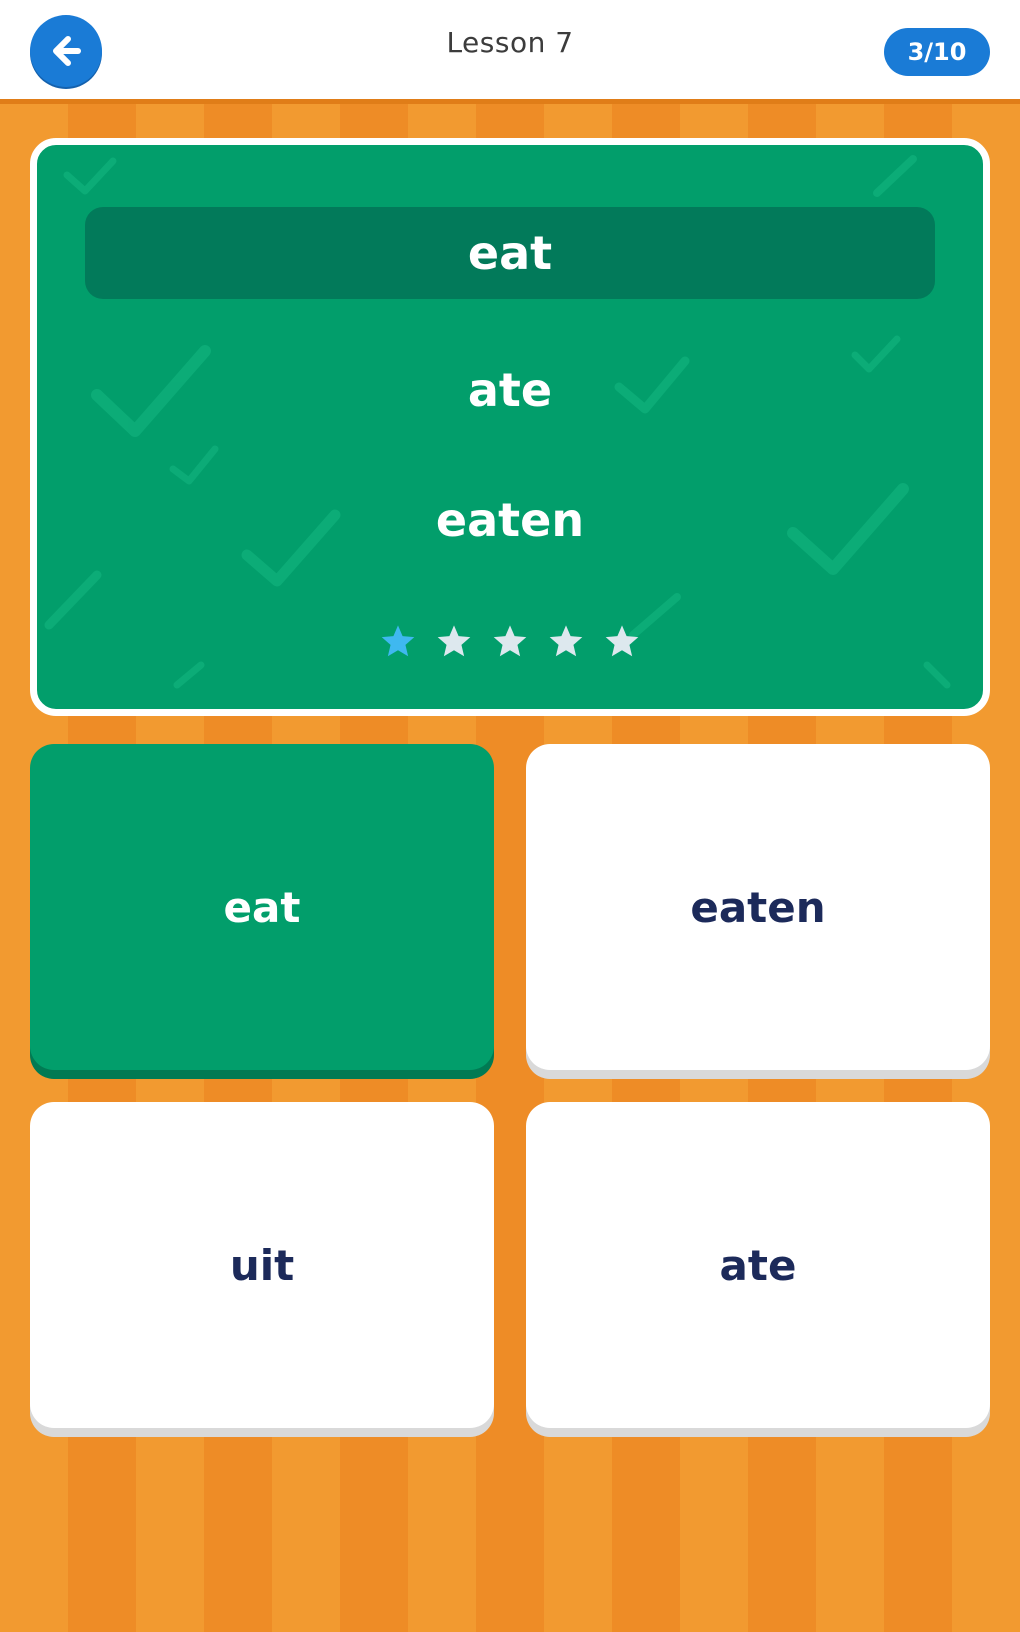  I want to click on past-simple-form: ate, so click(510, 390).